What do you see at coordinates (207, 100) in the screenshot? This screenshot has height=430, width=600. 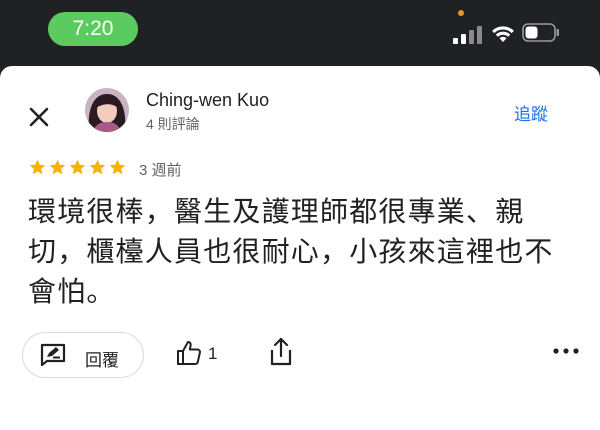 I see `author-name: Ching-wen Kuo` at bounding box center [207, 100].